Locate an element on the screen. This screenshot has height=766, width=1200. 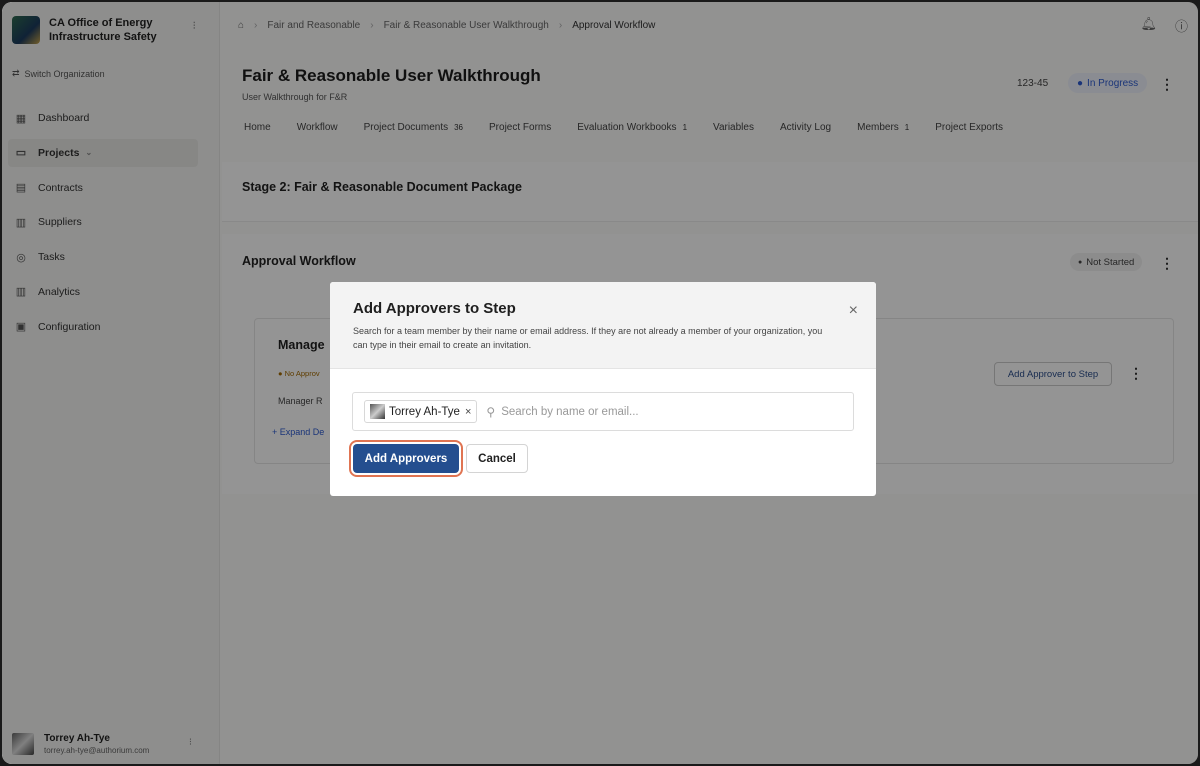
approver-chip: Torrey Ah-Tye × is located at coordinates (421, 411).